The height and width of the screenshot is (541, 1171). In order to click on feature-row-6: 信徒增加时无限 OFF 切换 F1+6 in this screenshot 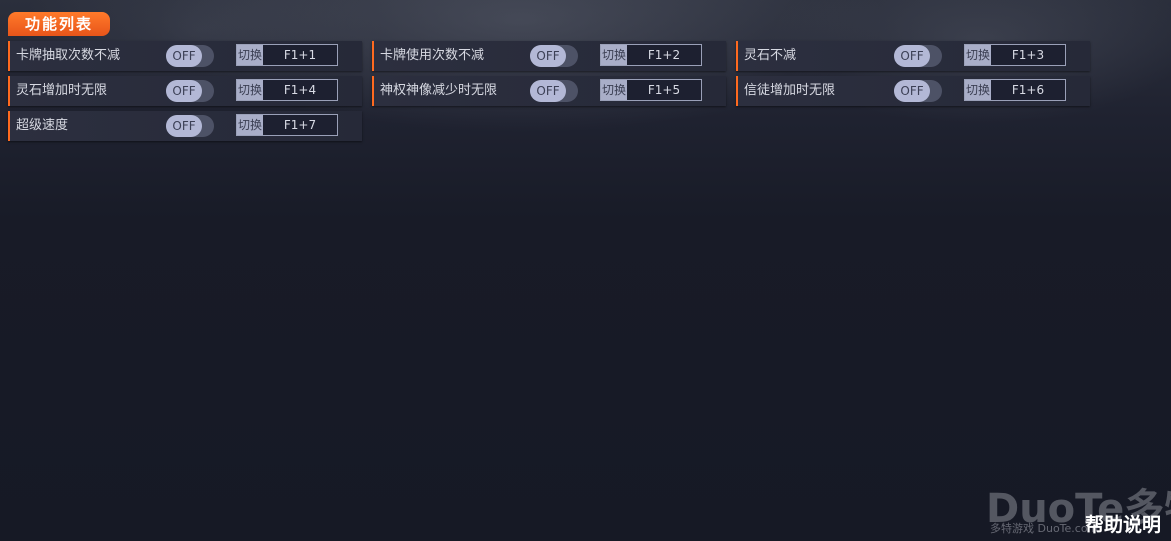, I will do `click(913, 91)`.